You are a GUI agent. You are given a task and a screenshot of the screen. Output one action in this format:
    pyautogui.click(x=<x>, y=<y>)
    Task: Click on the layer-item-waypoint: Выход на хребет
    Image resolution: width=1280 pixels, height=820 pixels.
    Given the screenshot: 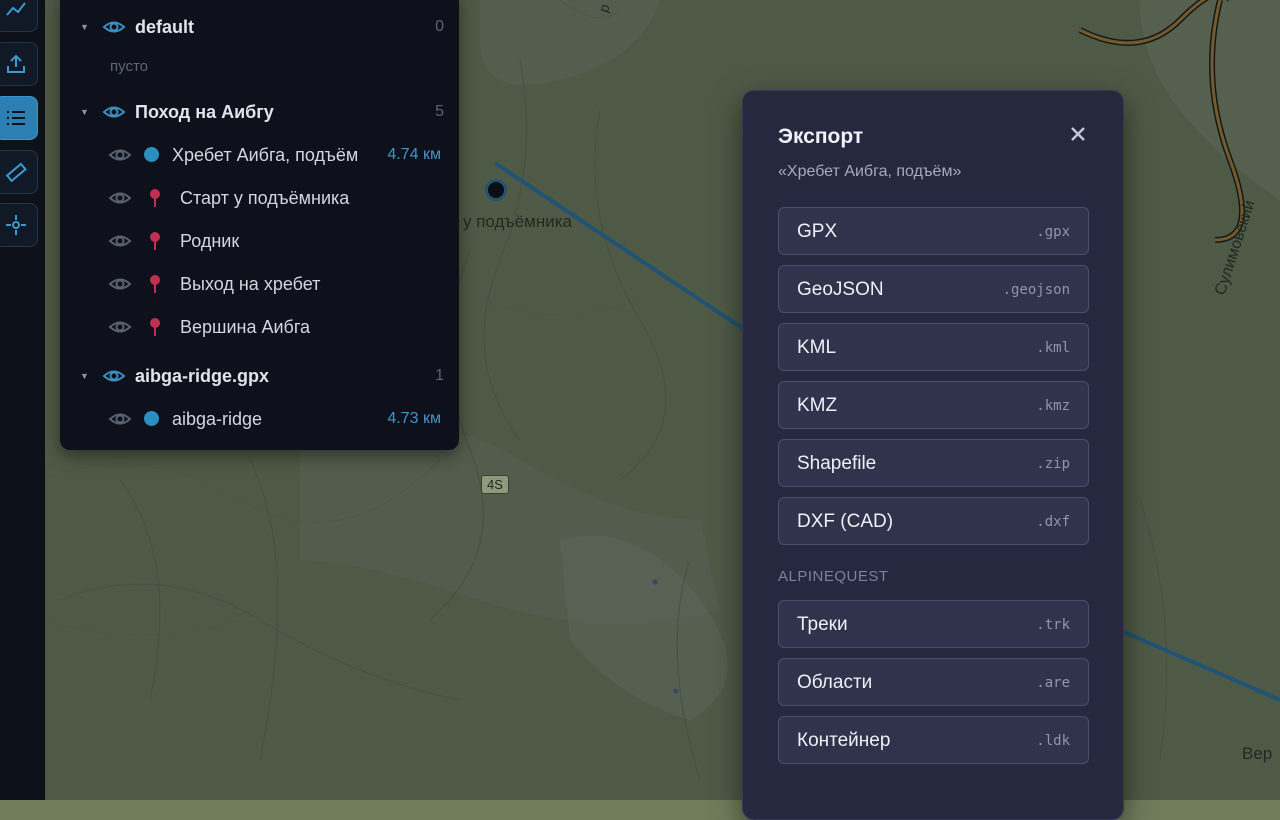 What is the action you would take?
    pyautogui.click(x=259, y=284)
    